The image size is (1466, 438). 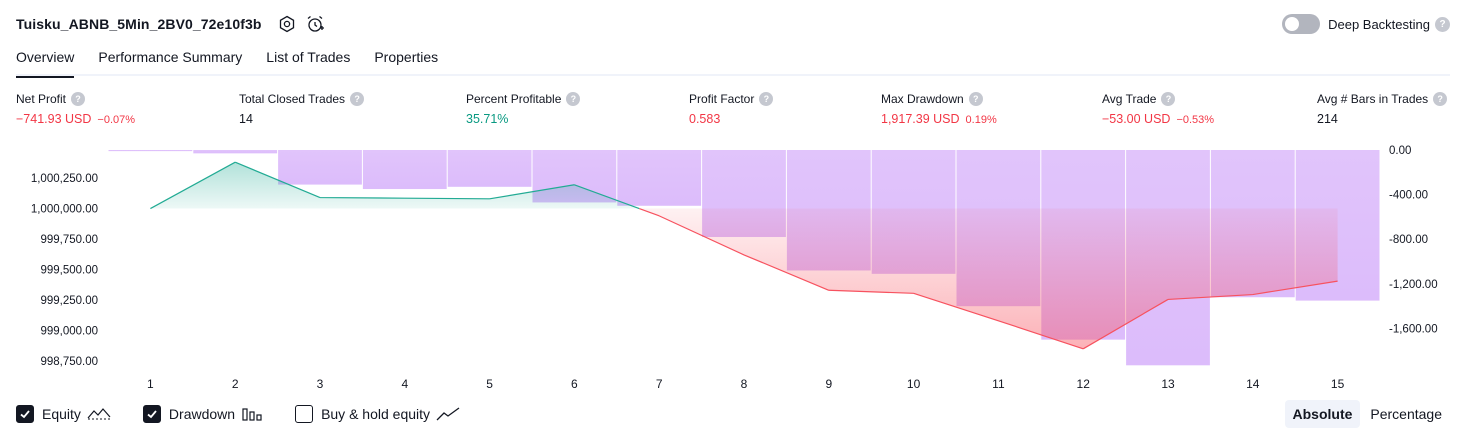 What do you see at coordinates (64, 179) in the screenshot?
I see `left-axis-tick-label: 1,000,250.00` at bounding box center [64, 179].